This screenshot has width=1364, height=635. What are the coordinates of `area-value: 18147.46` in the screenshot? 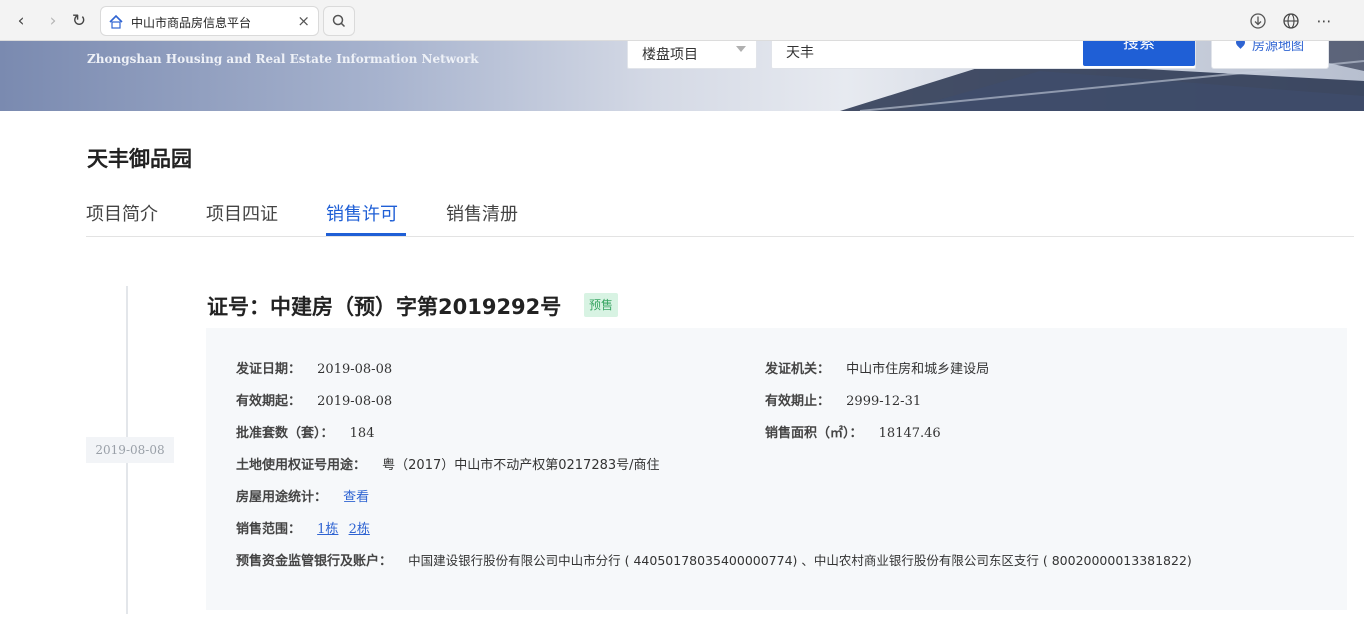 It's located at (909, 433).